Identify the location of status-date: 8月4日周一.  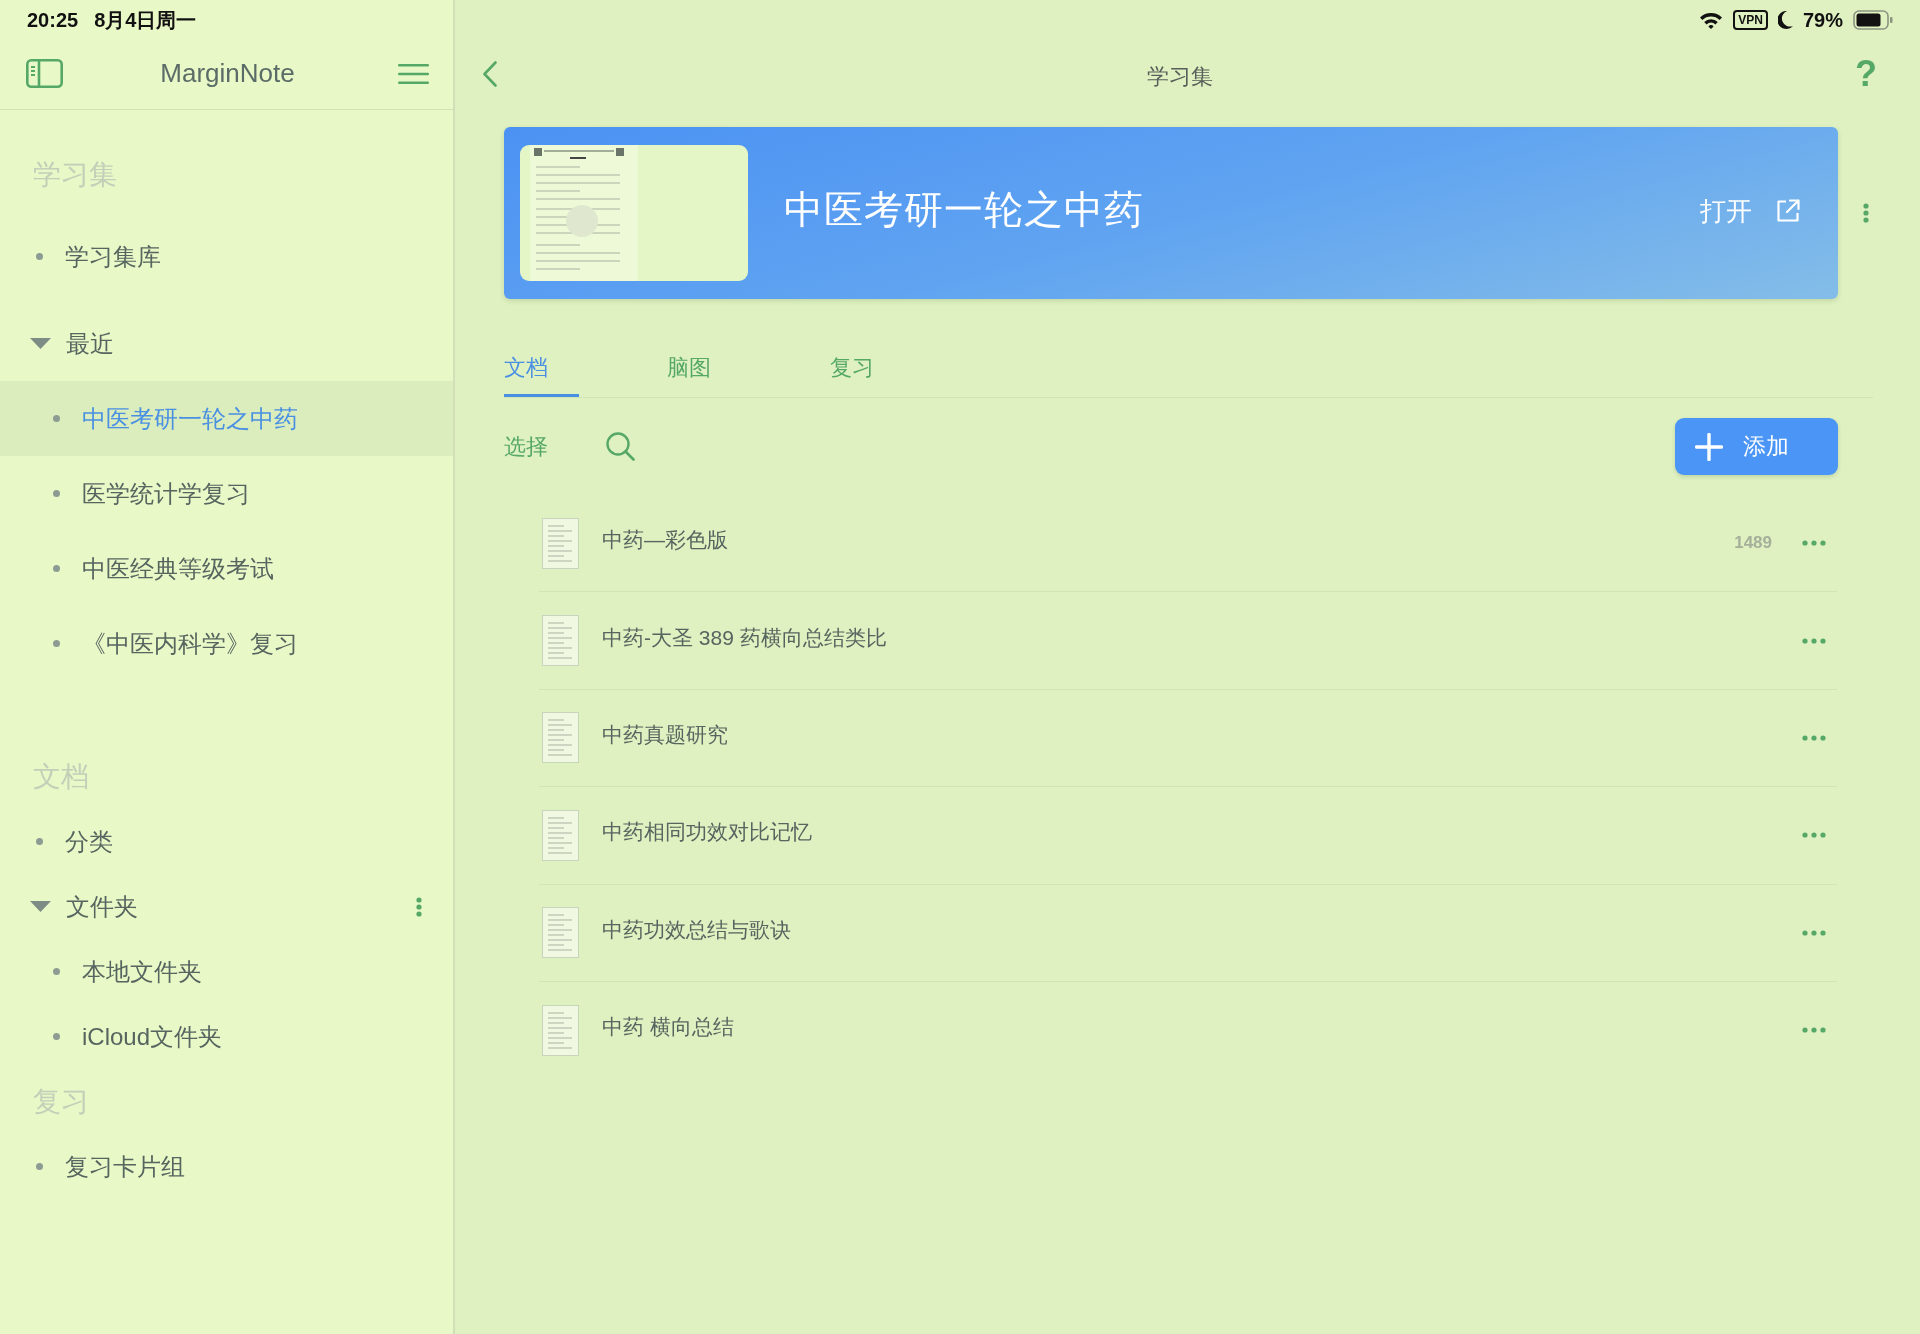
(145, 20).